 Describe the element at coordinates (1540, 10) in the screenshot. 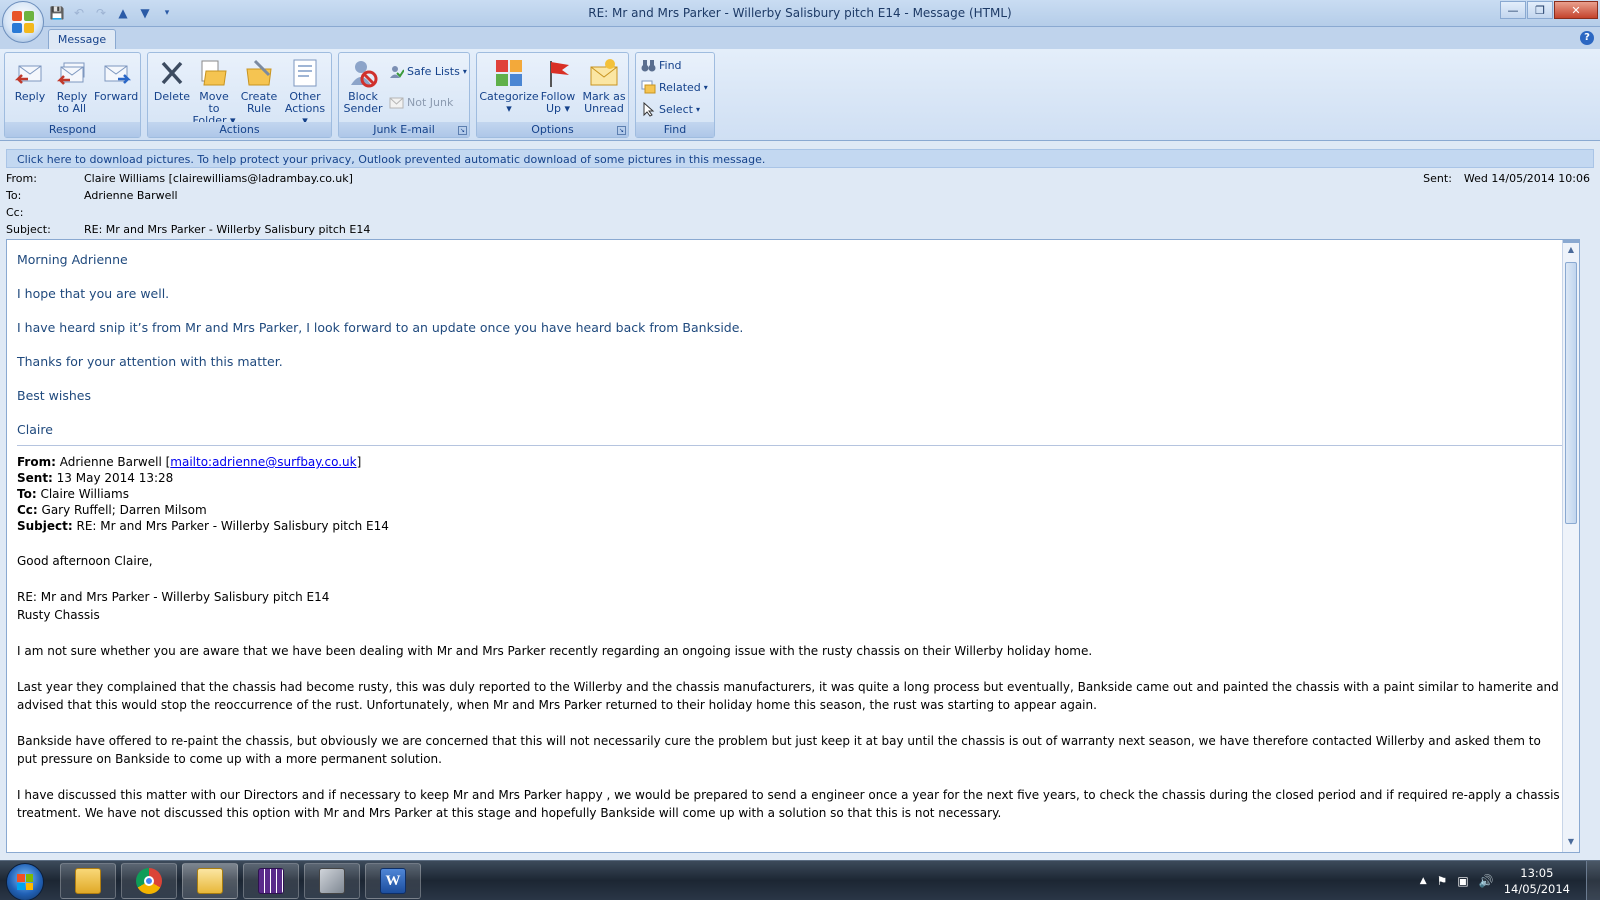

I see `maximize-button: ❐` at that location.